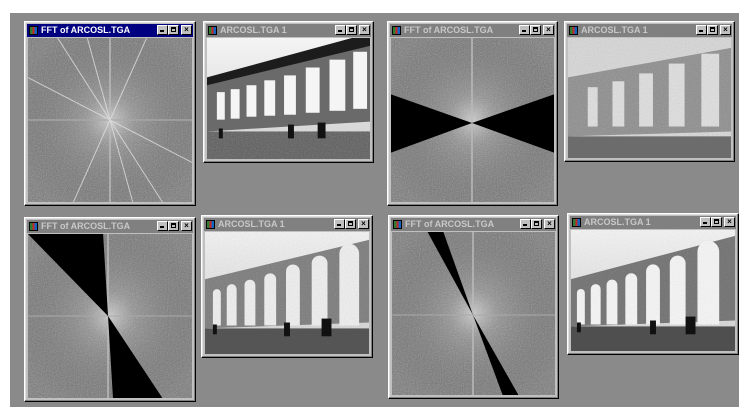  I want to click on fft-window-1: FFT of ARCOSL.TGA ×, so click(110, 113).